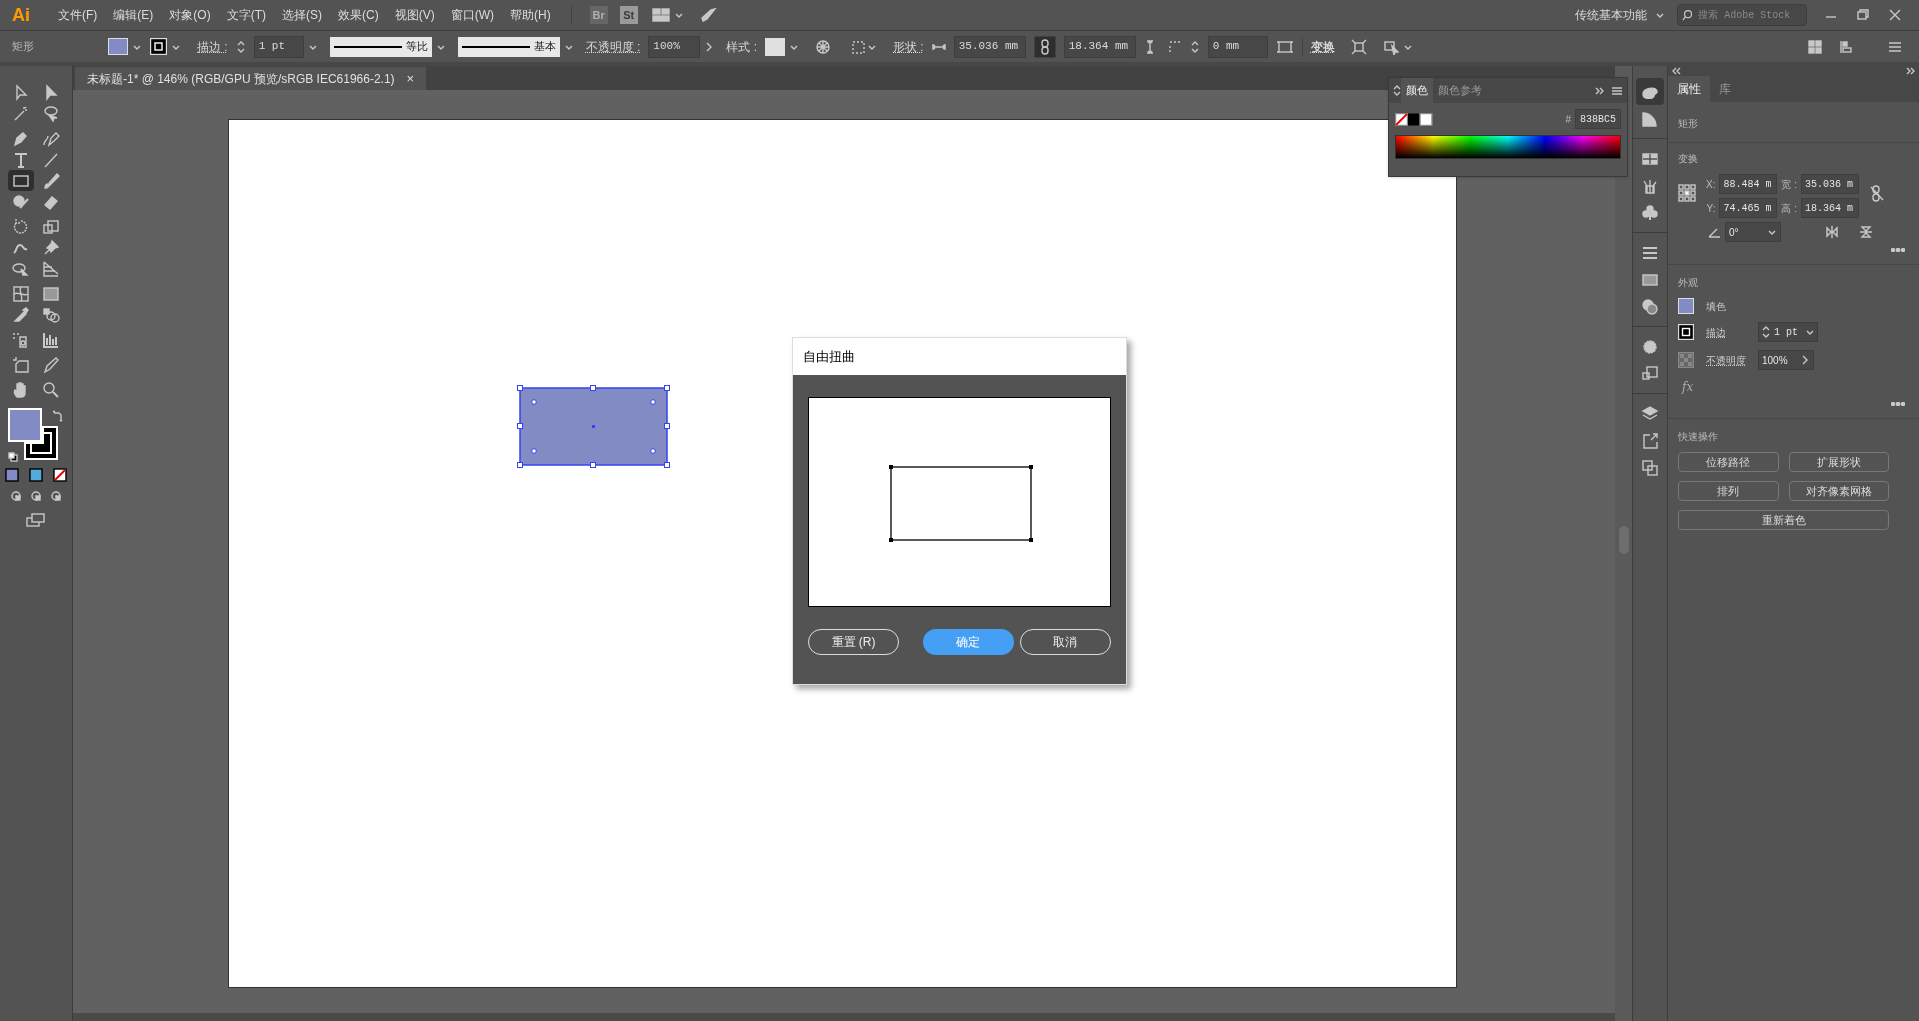 Image resolution: width=1919 pixels, height=1021 pixels. Describe the element at coordinates (628, 15) in the screenshot. I see `bridge-button: St` at that location.